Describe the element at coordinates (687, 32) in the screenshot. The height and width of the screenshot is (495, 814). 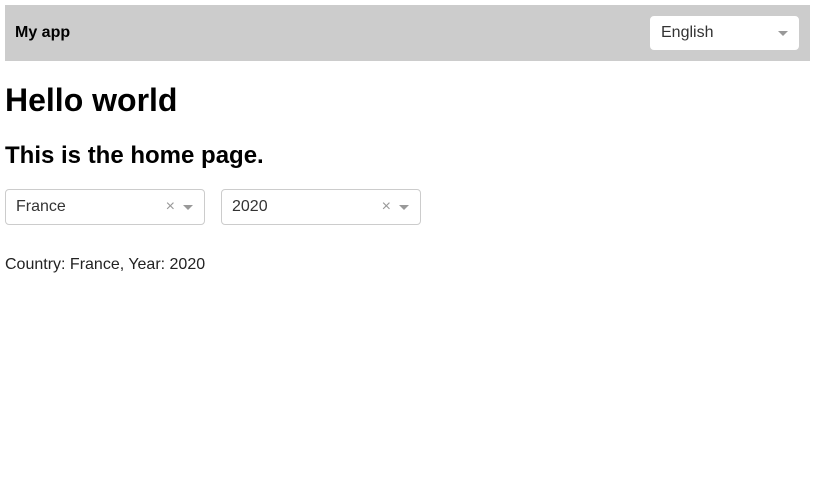
I see `language-select-value: English` at that location.